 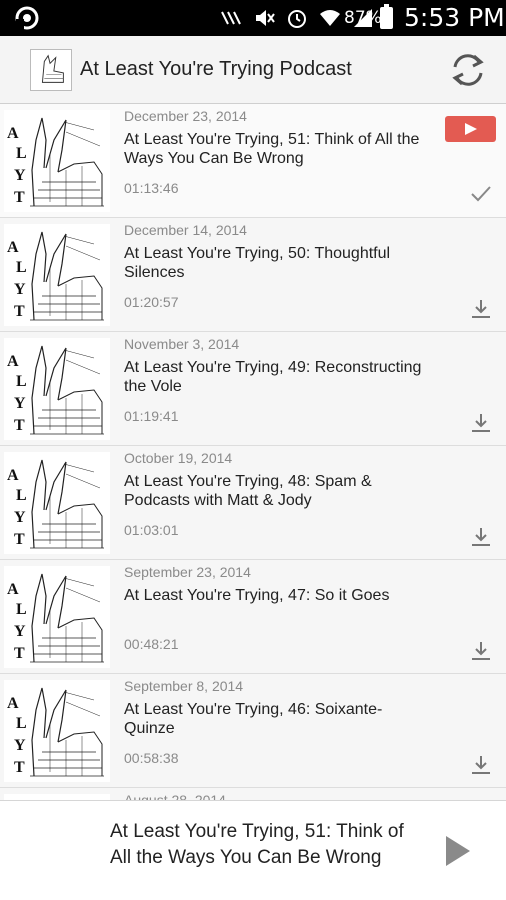 I want to click on episode-date: October 19, 2014, so click(x=178, y=458).